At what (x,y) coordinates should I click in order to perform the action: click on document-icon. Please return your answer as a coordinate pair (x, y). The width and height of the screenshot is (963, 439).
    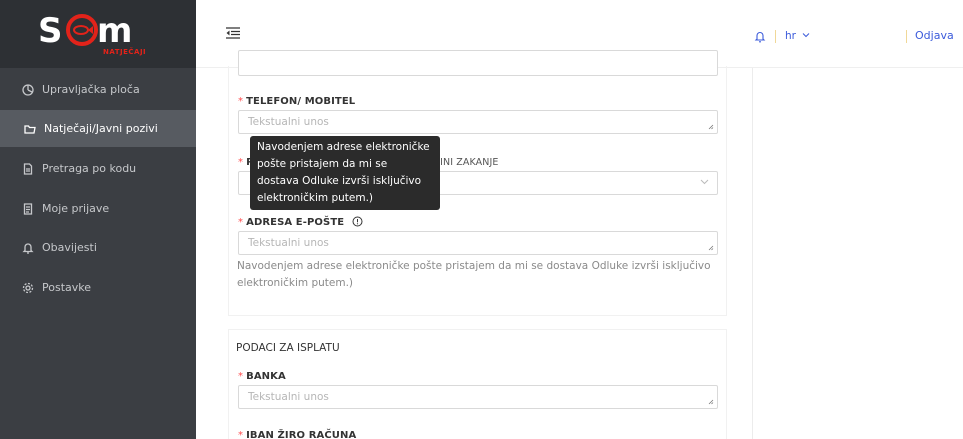
    Looking at the image, I should click on (28, 168).